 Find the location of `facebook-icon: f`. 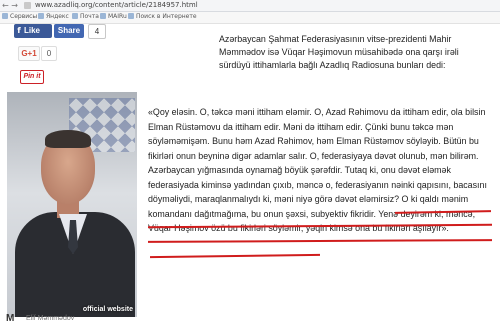

facebook-icon: f is located at coordinates (19, 30).